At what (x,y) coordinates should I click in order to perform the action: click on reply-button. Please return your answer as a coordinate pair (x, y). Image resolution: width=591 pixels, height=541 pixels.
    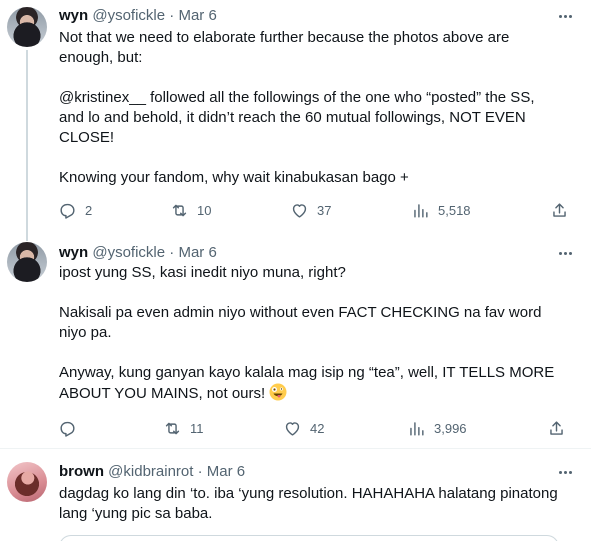
    Looking at the image, I should click on (71, 428).